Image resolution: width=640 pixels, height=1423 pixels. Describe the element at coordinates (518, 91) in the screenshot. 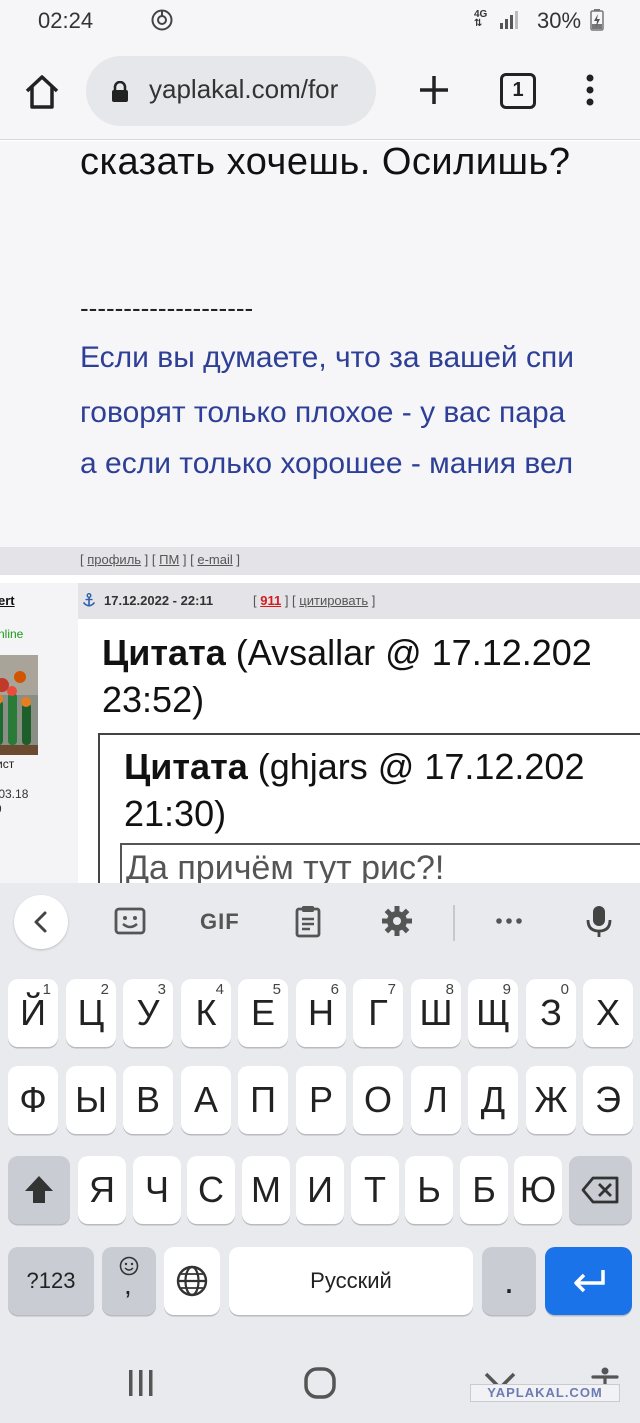

I see `tab-switcher-button: 1` at that location.